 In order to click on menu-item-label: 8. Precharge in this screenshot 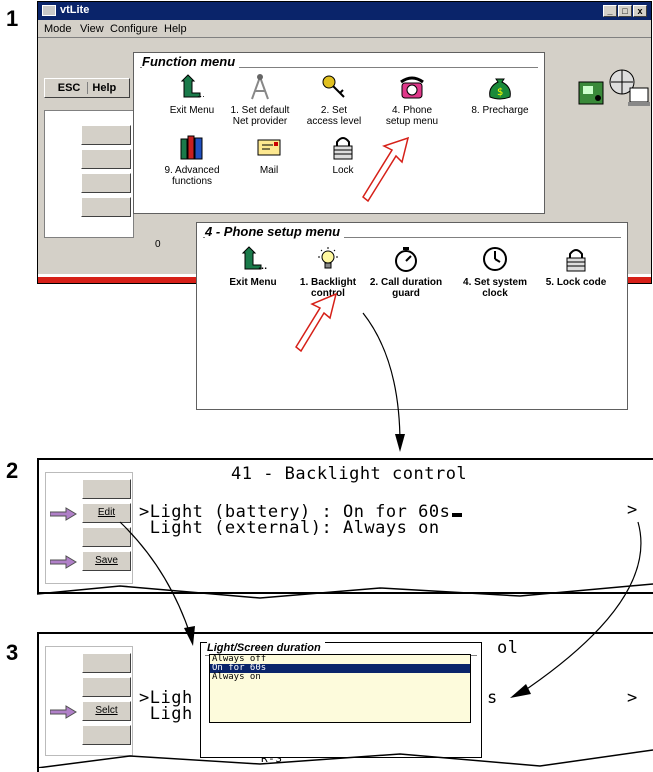, I will do `click(500, 110)`.